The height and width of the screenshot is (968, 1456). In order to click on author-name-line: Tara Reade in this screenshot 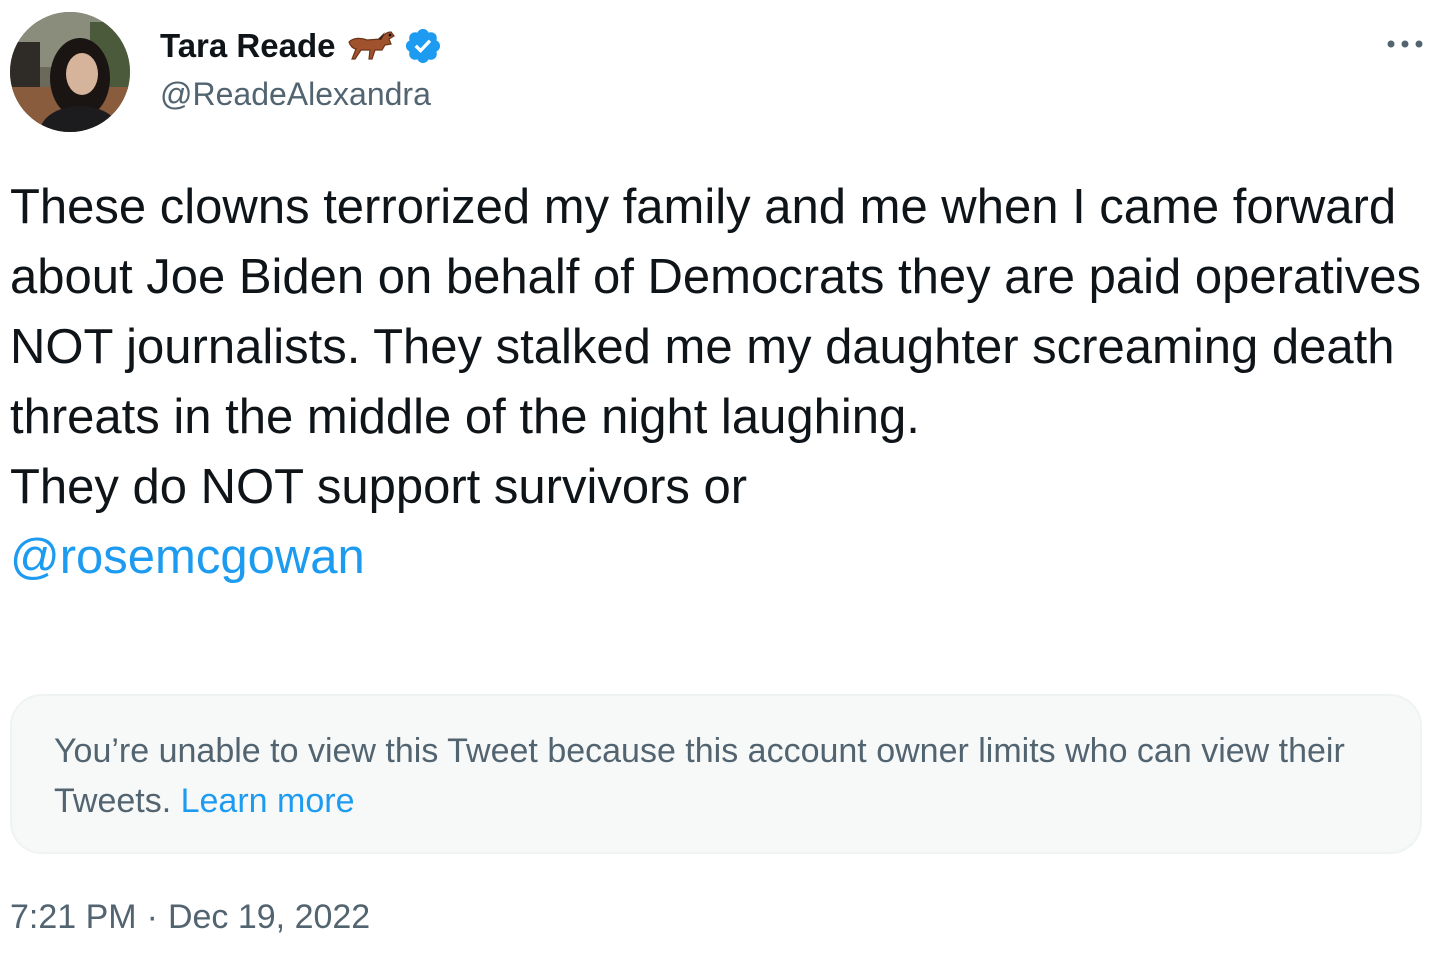, I will do `click(301, 46)`.